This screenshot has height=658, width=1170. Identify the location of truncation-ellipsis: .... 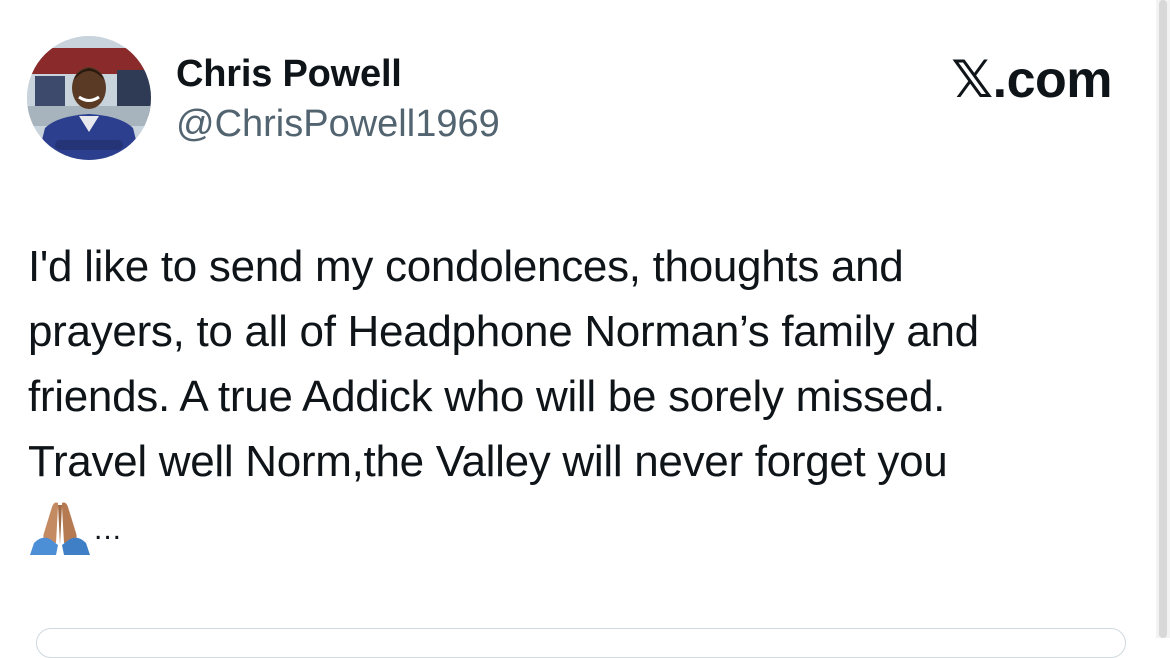
(108, 530).